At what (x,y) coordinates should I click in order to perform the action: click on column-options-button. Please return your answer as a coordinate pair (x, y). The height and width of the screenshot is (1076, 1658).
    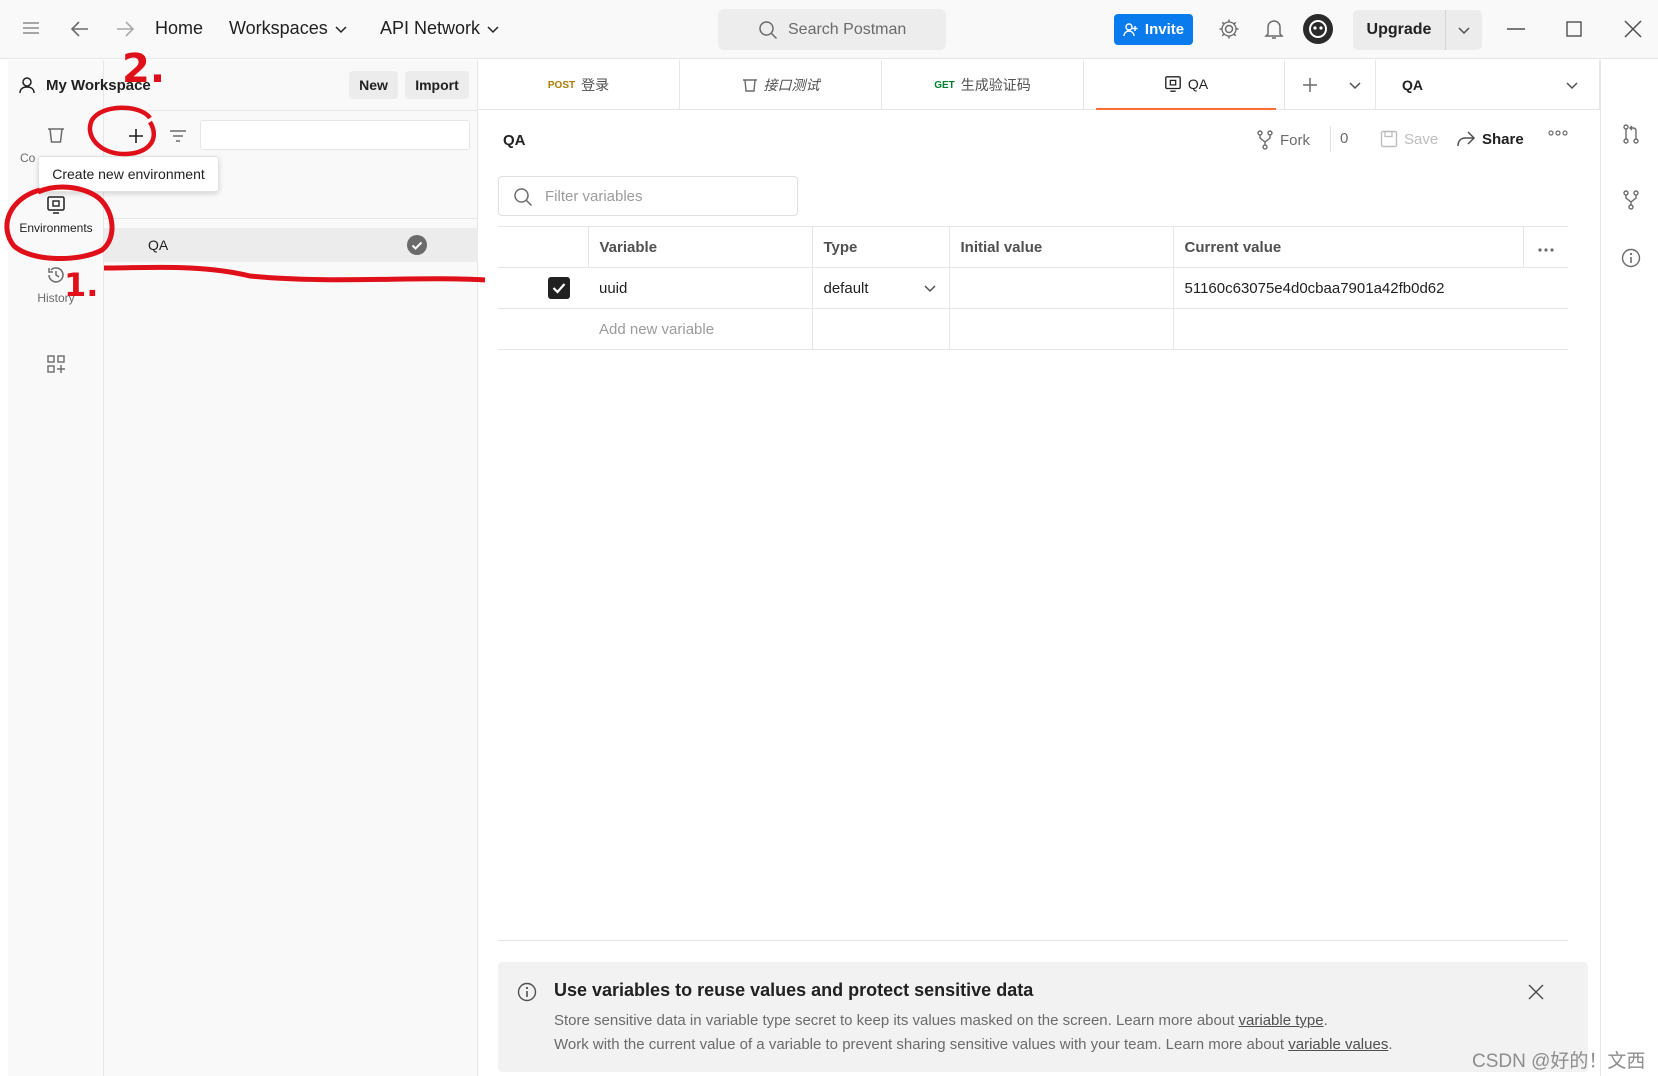
    Looking at the image, I should click on (1545, 247).